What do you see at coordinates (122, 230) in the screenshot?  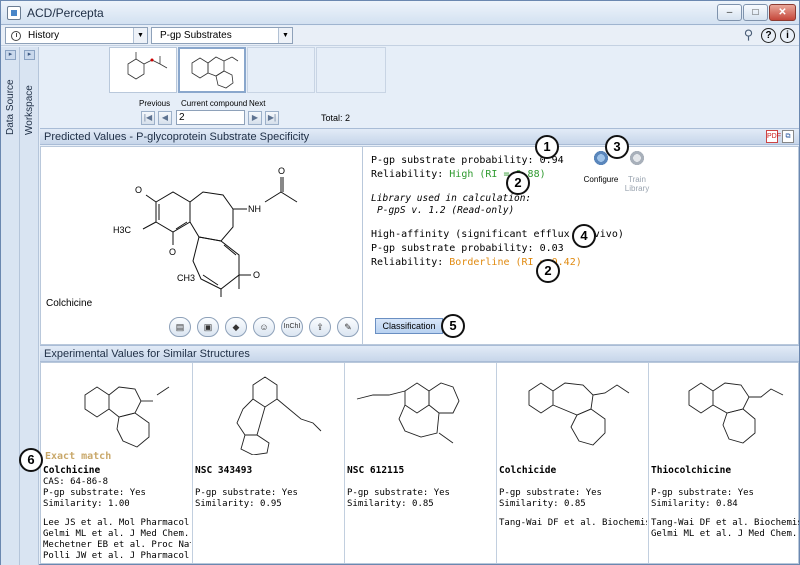 I see `atom-label: H3C` at bounding box center [122, 230].